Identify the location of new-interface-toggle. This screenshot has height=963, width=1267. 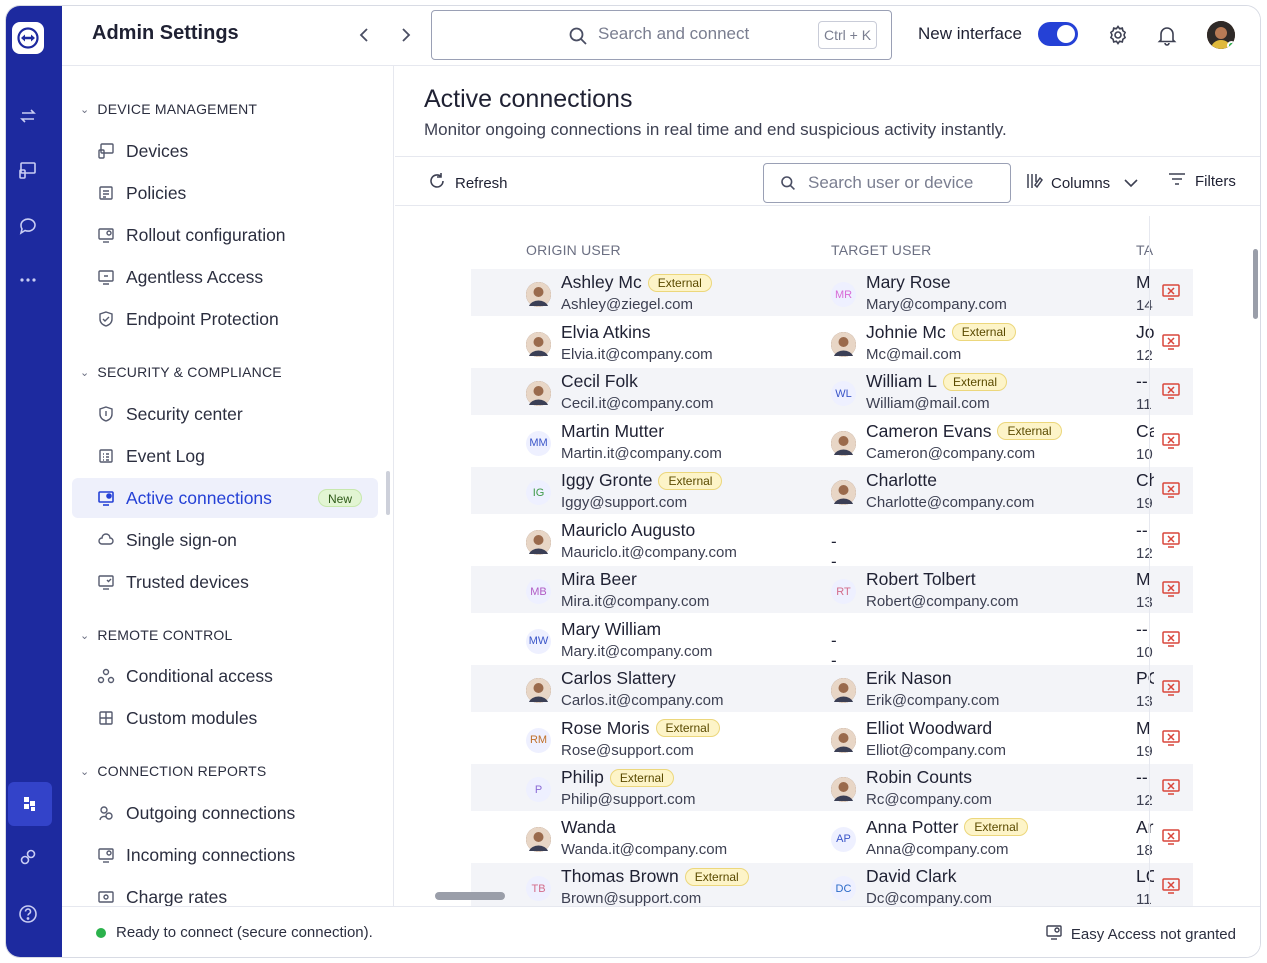
(1058, 34).